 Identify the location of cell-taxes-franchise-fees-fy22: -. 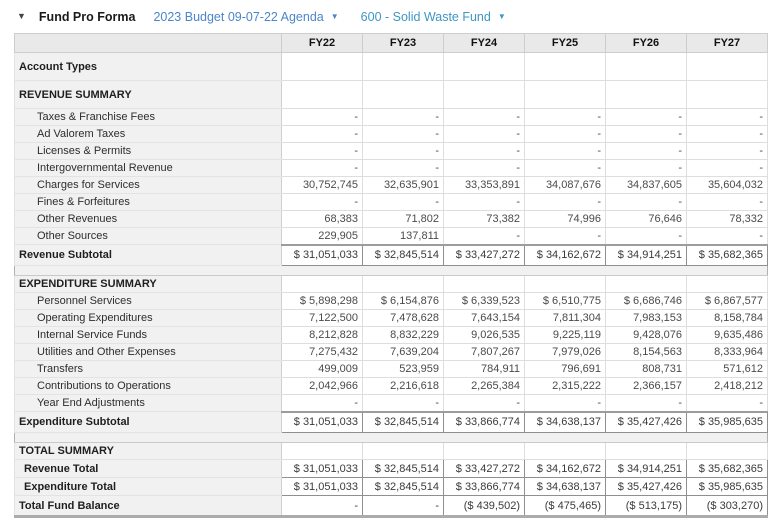
(322, 117).